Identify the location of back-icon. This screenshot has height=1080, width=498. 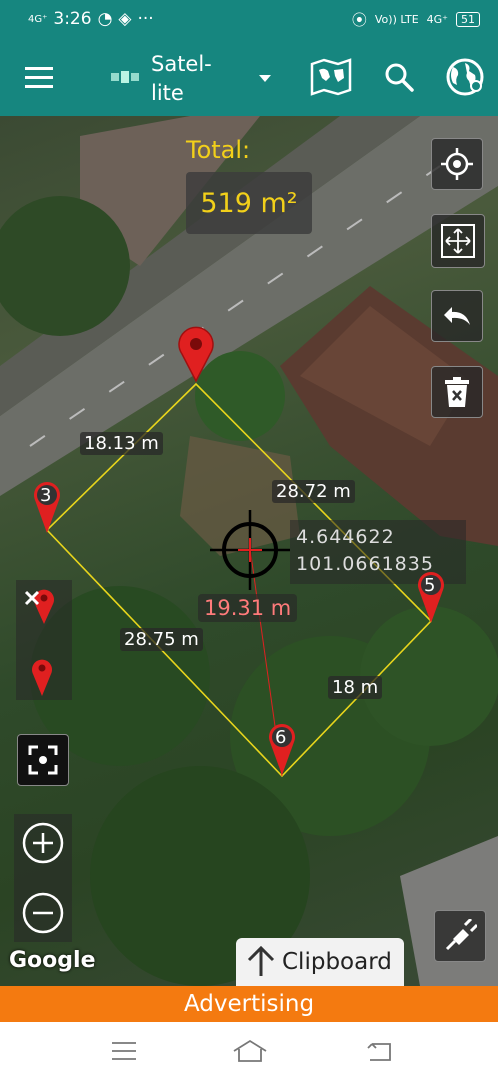
(379, 1052).